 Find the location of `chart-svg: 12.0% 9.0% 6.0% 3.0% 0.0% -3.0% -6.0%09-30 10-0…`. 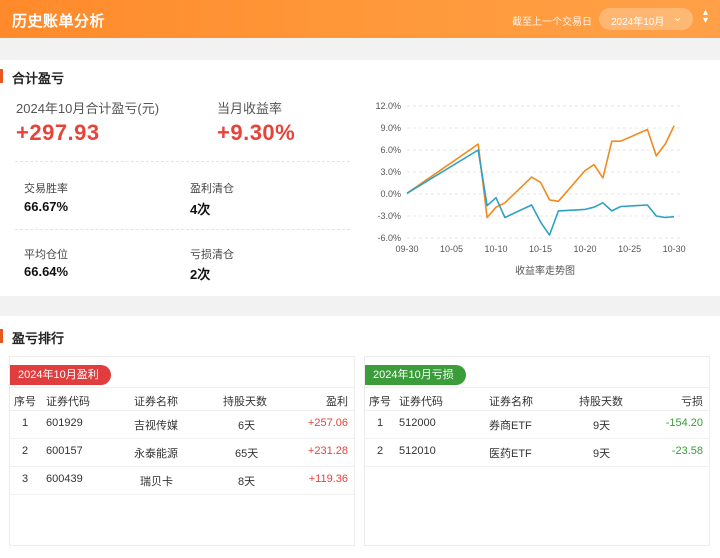

chart-svg: 12.0% 9.0% 6.0% 3.0% 0.0% -3.0% -6.0%09-30 10-0… is located at coordinates (530, 189).